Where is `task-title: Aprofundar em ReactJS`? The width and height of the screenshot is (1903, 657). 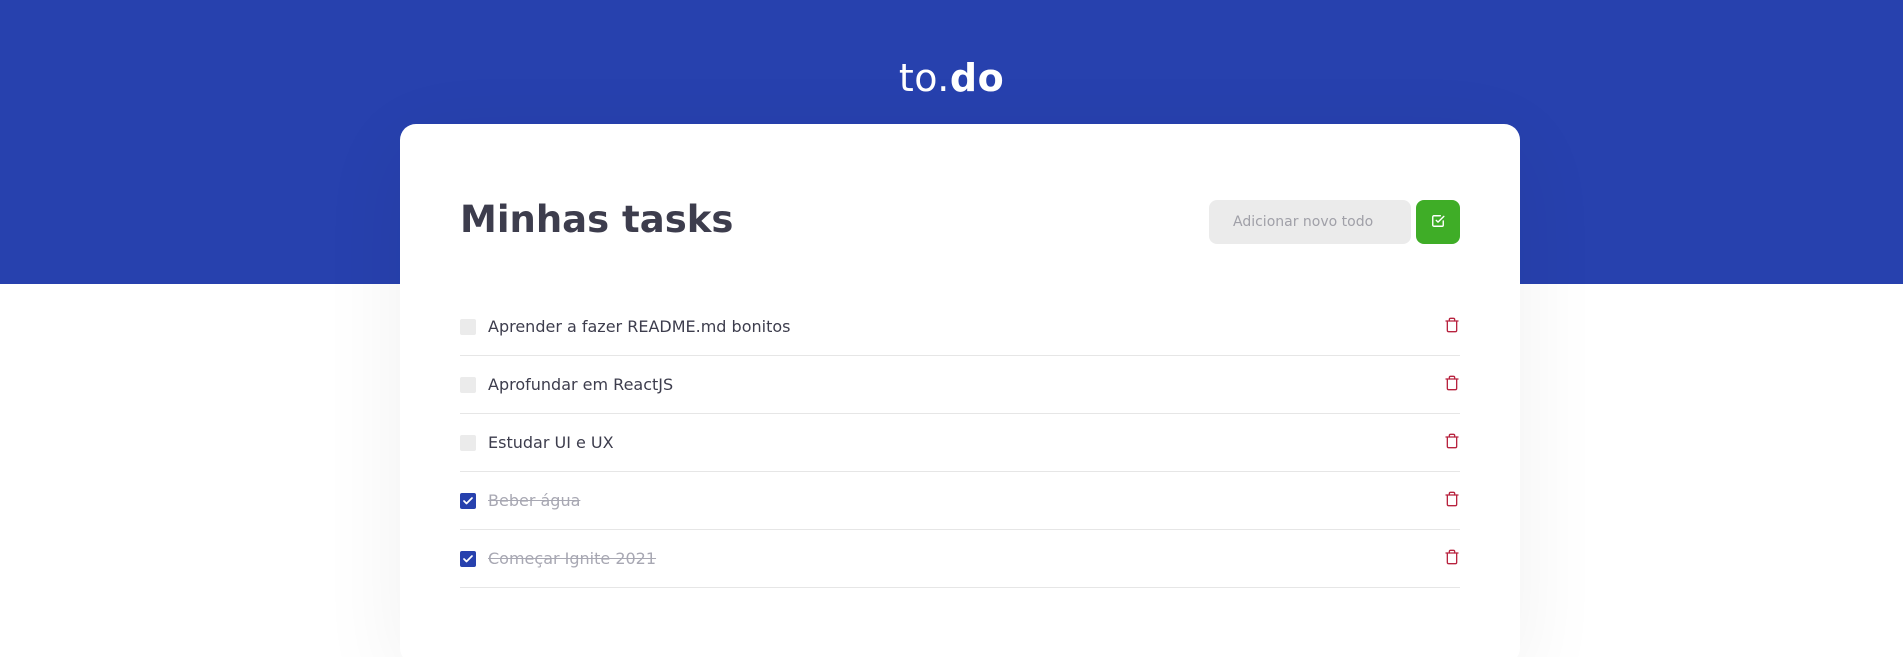 task-title: Aprofundar em ReactJS is located at coordinates (581, 384).